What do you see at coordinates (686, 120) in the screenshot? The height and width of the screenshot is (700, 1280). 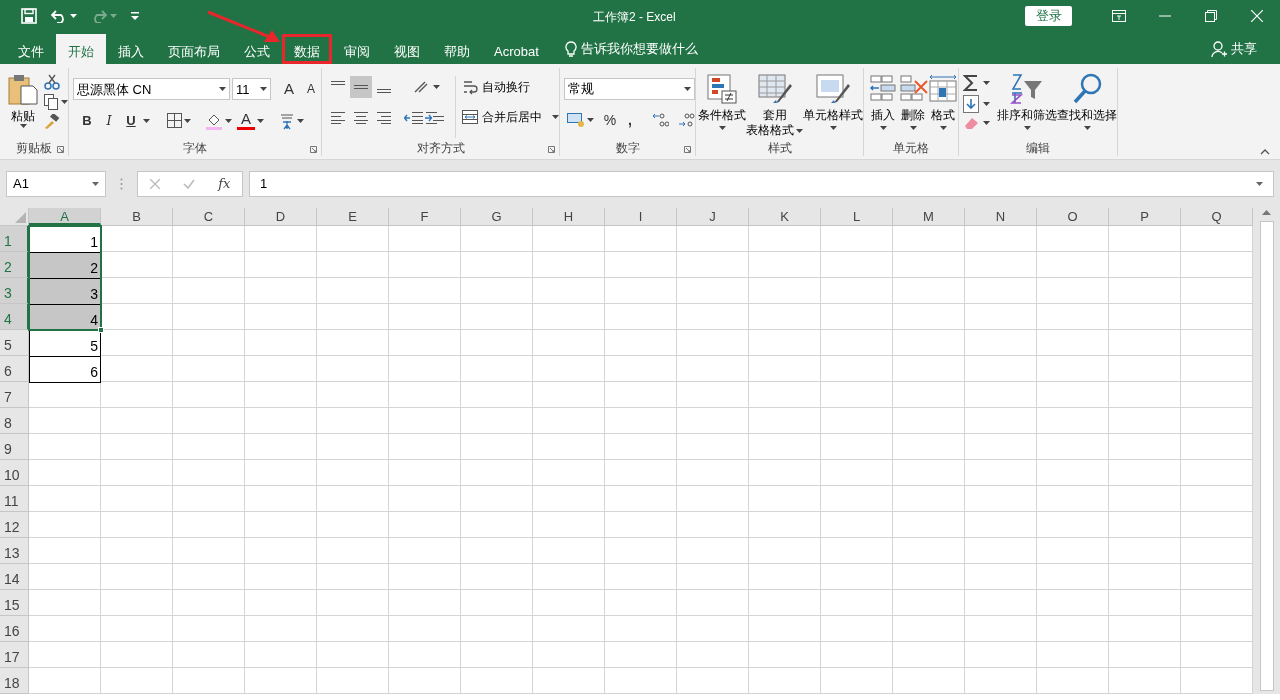 I see `decrease-decimal-icon` at bounding box center [686, 120].